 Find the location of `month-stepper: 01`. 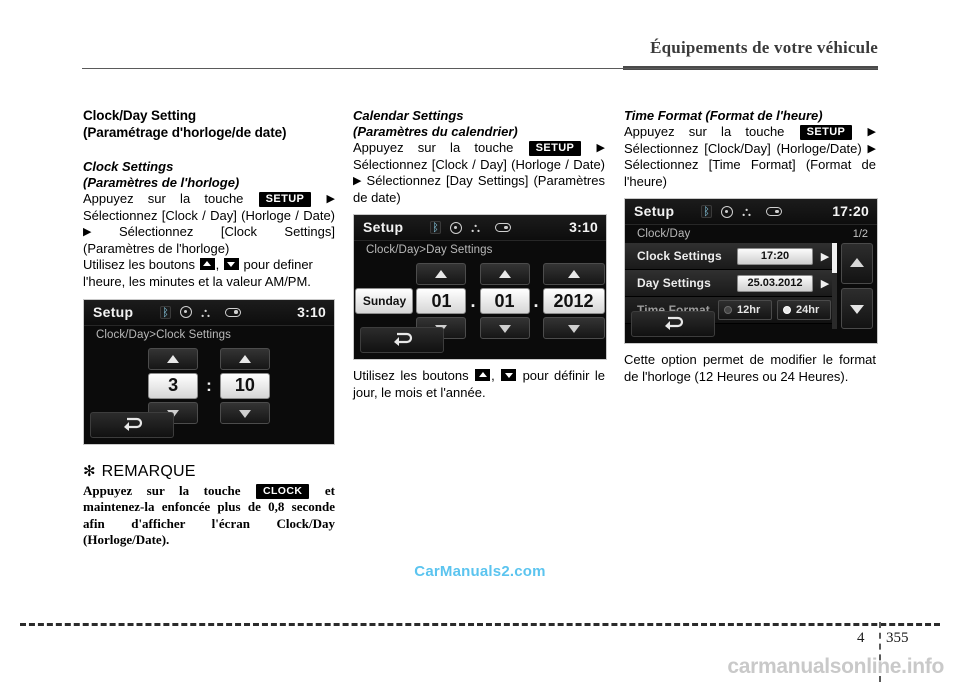

month-stepper: 01 is located at coordinates (504, 301).